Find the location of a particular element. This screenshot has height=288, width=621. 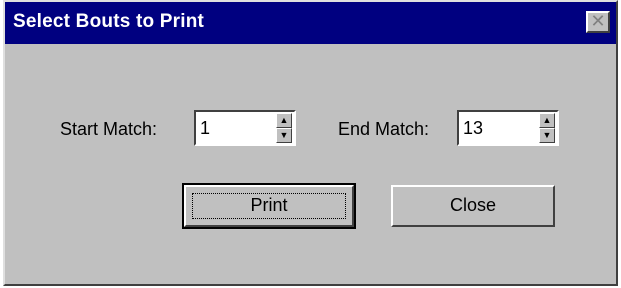

end-match-spin-buttons: ▲ ▼ is located at coordinates (547, 128).